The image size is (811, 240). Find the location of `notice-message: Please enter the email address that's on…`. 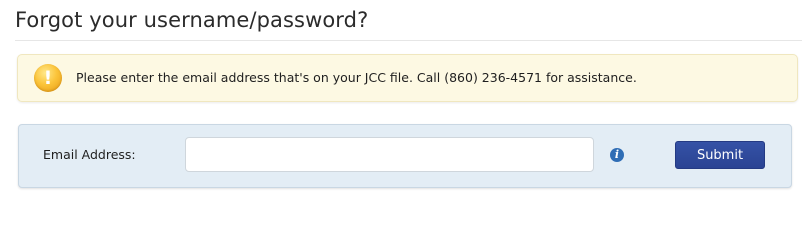

notice-message: Please enter the email address that's on… is located at coordinates (356, 77).